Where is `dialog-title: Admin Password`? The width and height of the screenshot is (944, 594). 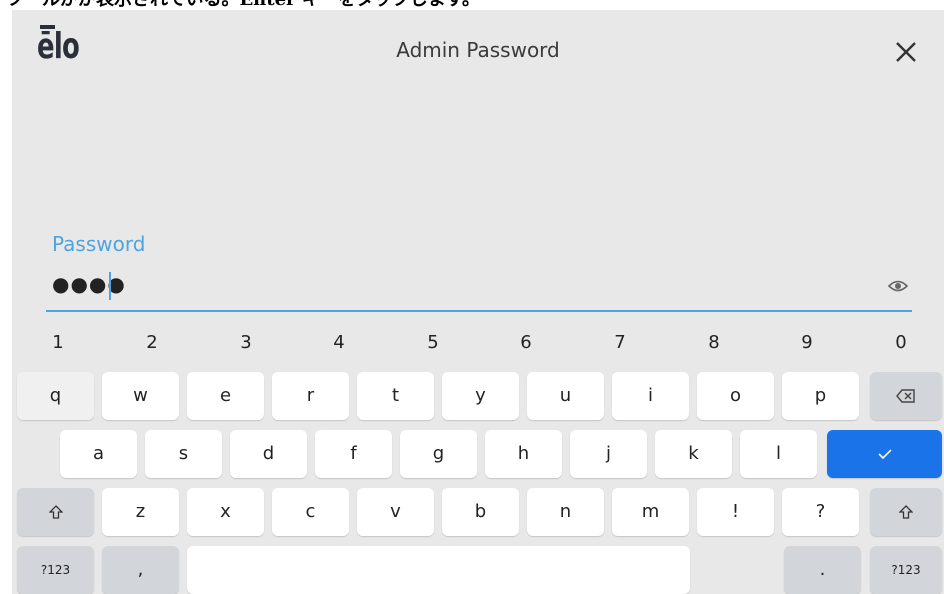 dialog-title: Admin Password is located at coordinates (478, 50).